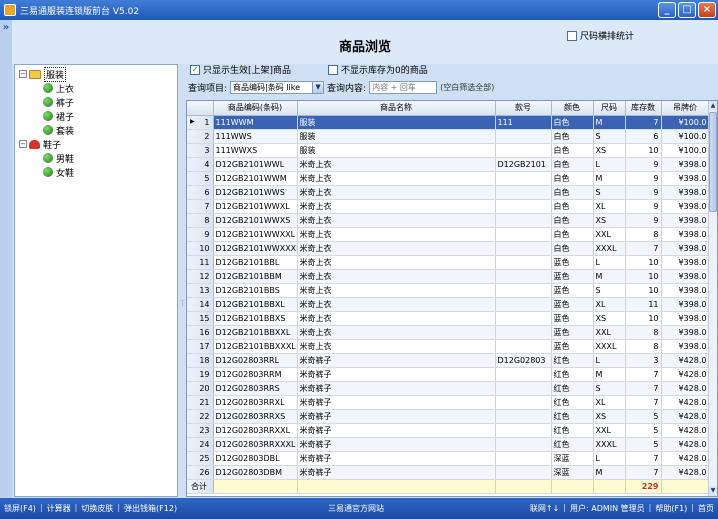 This screenshot has width=718, height=519. I want to click on table-cell: M, so click(609, 472).